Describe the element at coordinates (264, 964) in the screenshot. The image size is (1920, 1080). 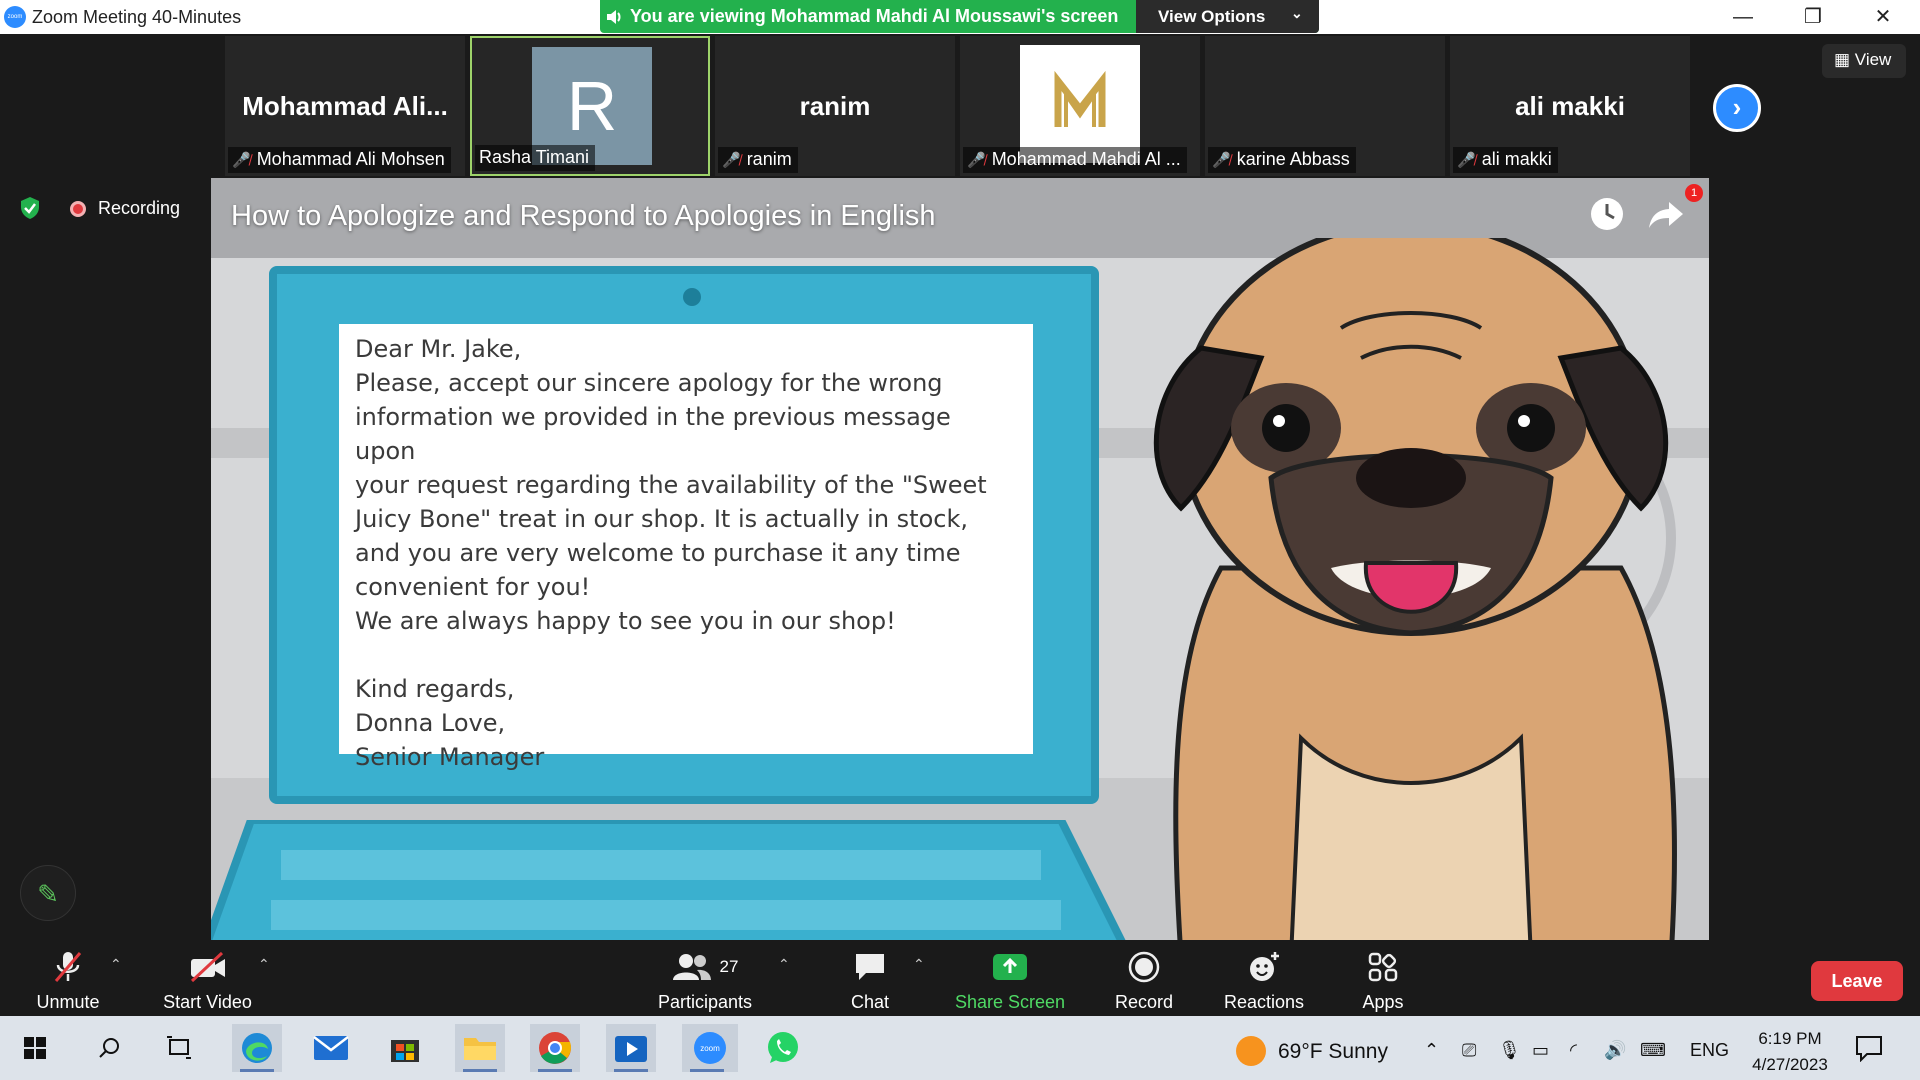
I see `video-options-caret: ⌃` at that location.